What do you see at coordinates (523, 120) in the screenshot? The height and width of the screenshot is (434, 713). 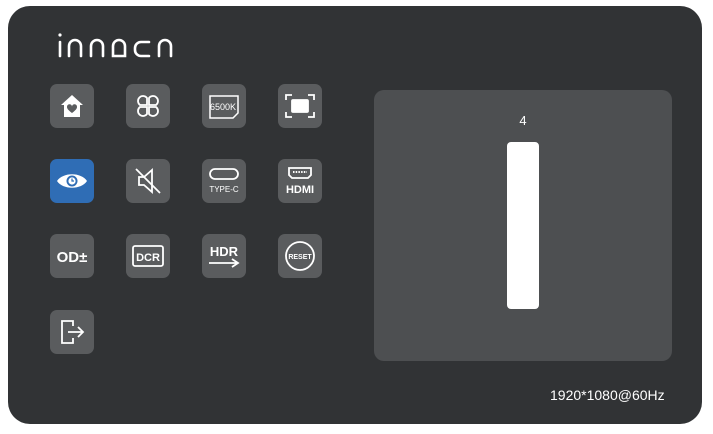 I see `adjust-value: 4` at bounding box center [523, 120].